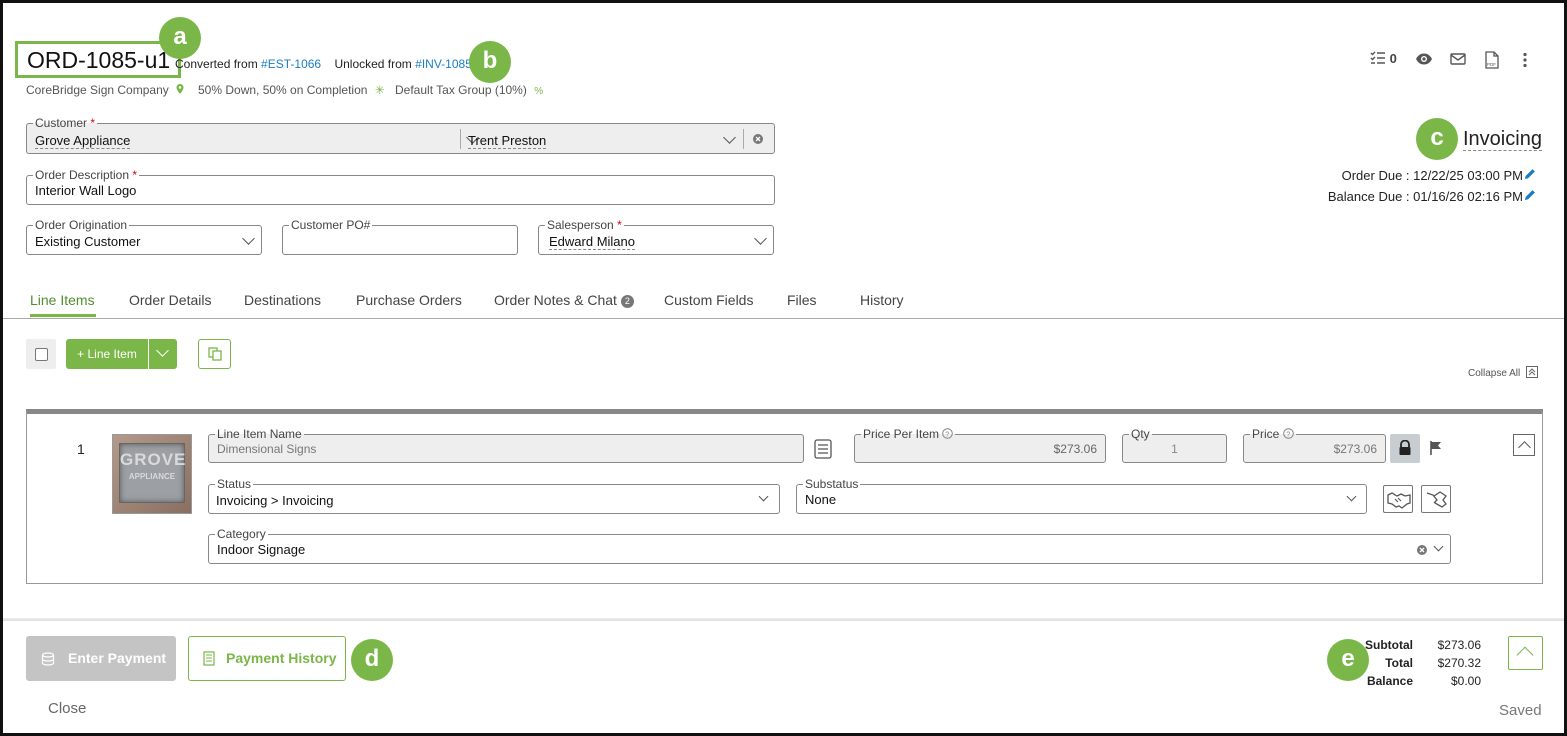 The height and width of the screenshot is (736, 1567). What do you see at coordinates (1465, 681) in the screenshot?
I see `balance-value: $0.00` at bounding box center [1465, 681].